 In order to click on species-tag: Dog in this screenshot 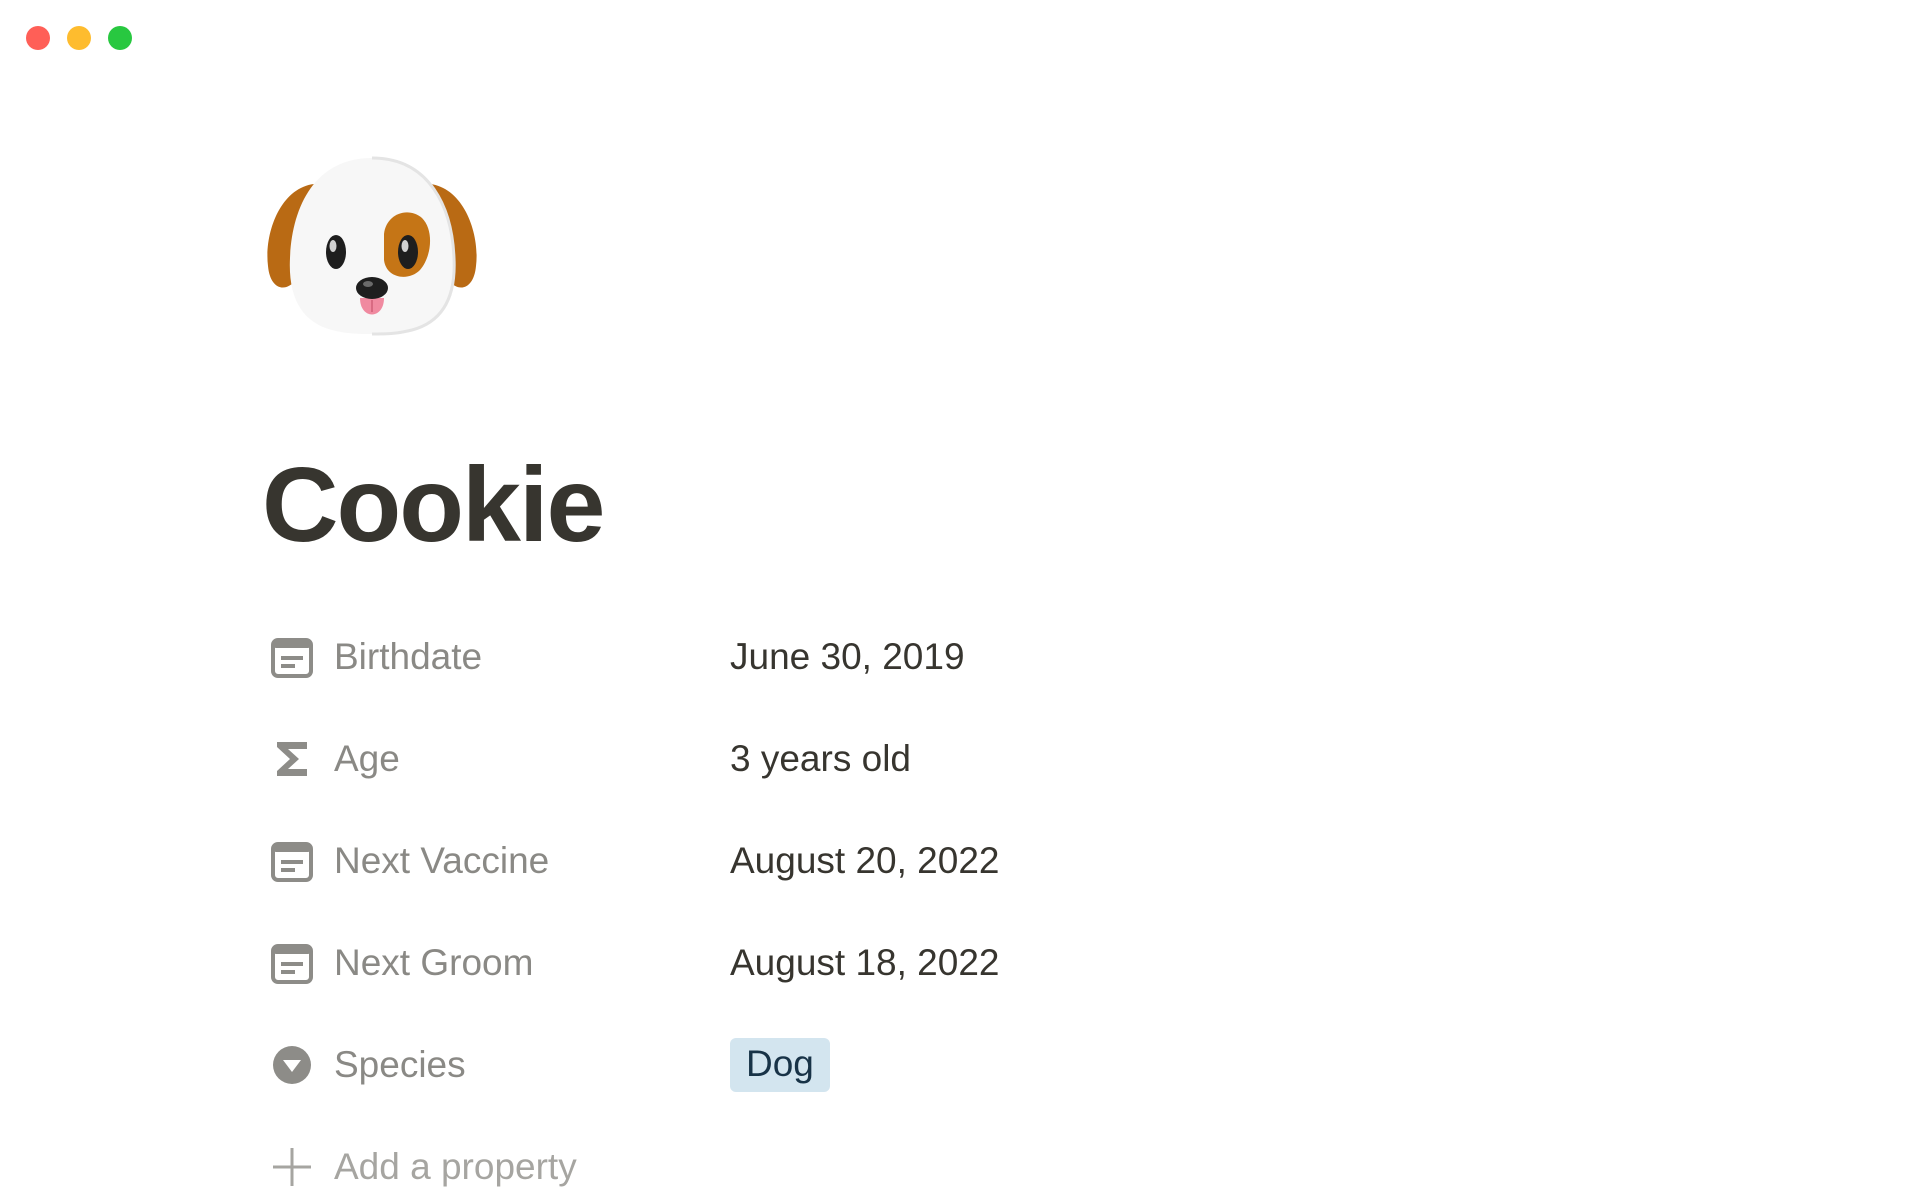, I will do `click(780, 1065)`.